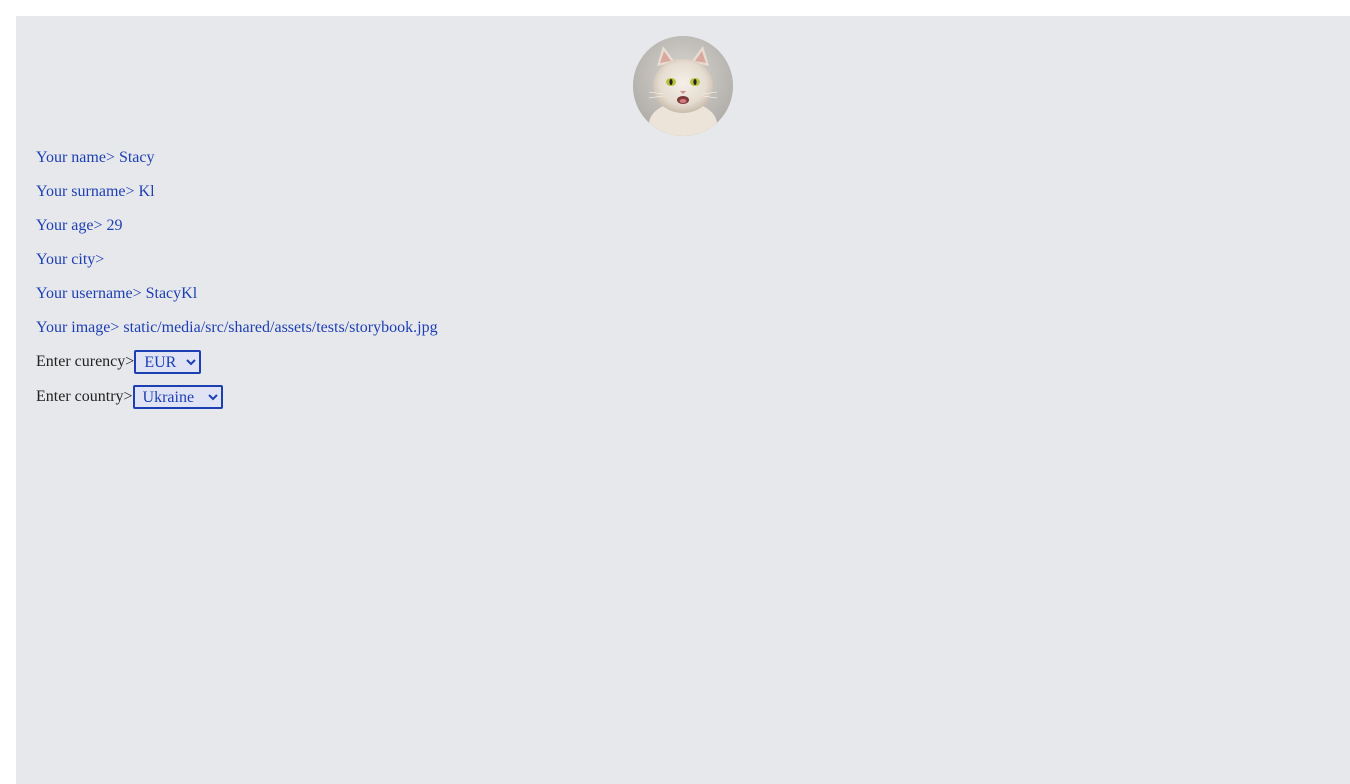 The height and width of the screenshot is (784, 1350). What do you see at coordinates (177, 397) in the screenshot?
I see `country-select: Ukraine` at bounding box center [177, 397].